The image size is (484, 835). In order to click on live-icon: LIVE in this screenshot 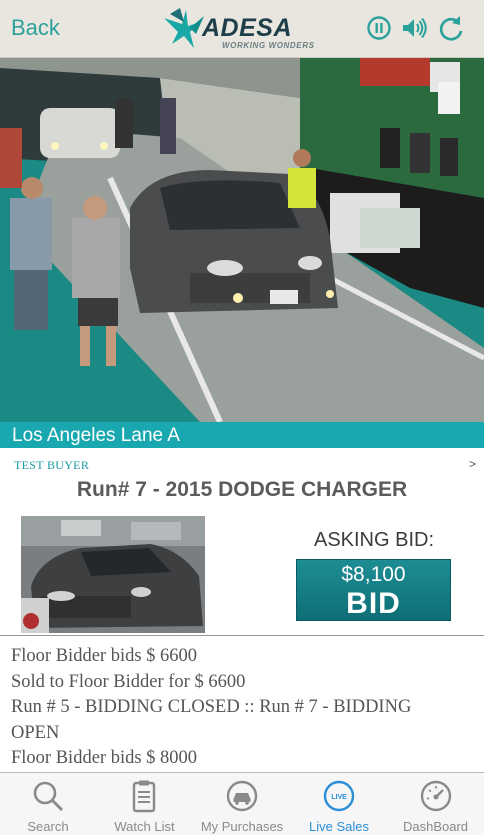, I will do `click(339, 796)`.